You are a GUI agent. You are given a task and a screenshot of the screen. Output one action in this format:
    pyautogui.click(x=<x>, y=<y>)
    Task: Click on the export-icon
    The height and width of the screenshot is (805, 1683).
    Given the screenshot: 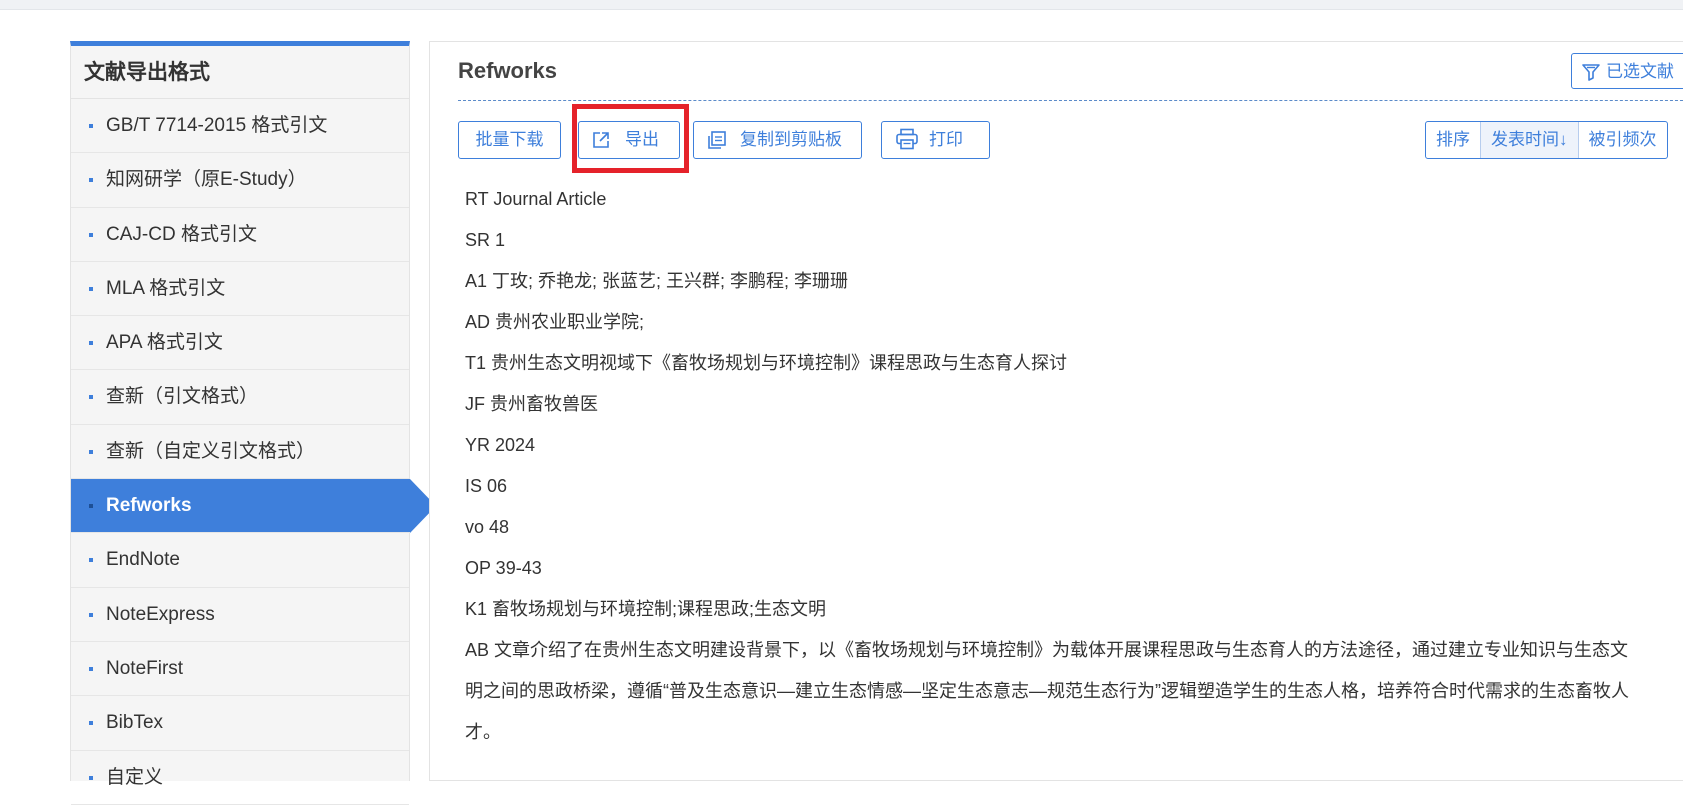 What is the action you would take?
    pyautogui.click(x=601, y=140)
    